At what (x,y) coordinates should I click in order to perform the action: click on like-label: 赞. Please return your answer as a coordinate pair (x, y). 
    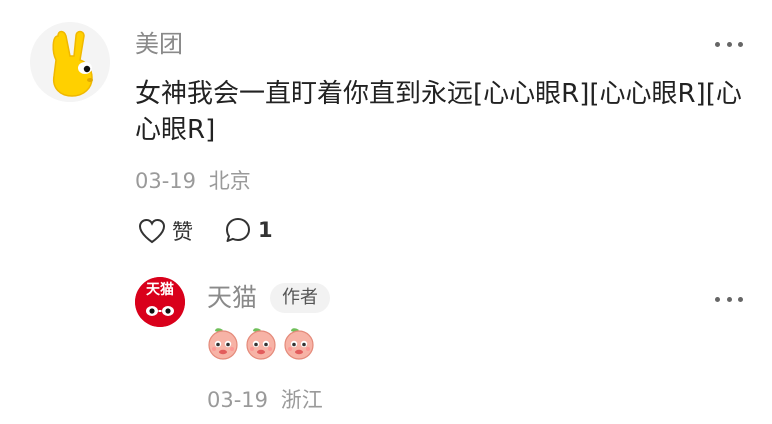
    Looking at the image, I should click on (182, 232).